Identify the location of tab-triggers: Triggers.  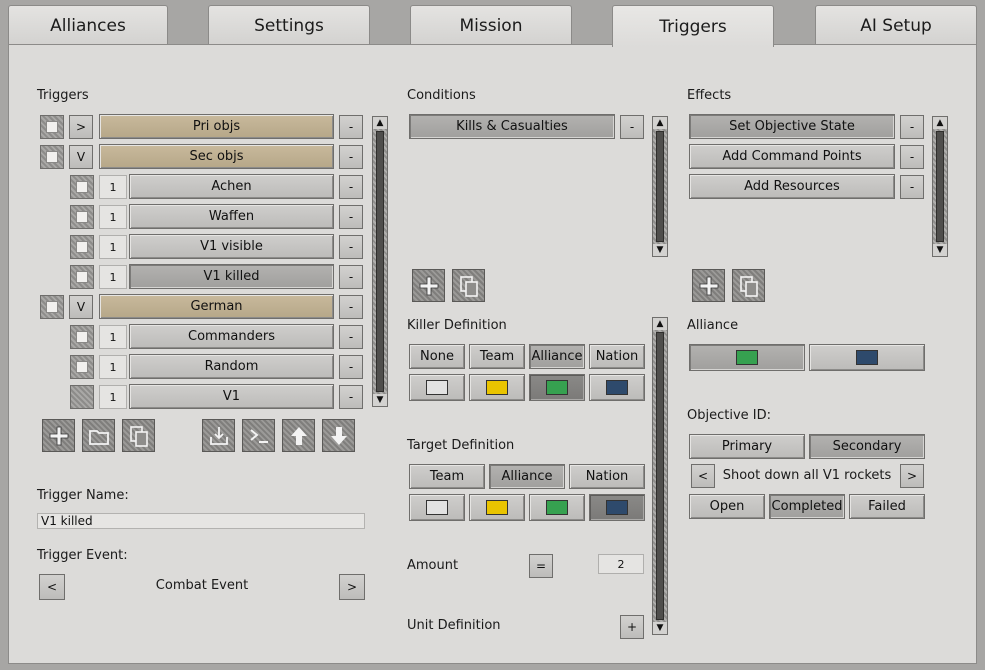
(693, 26).